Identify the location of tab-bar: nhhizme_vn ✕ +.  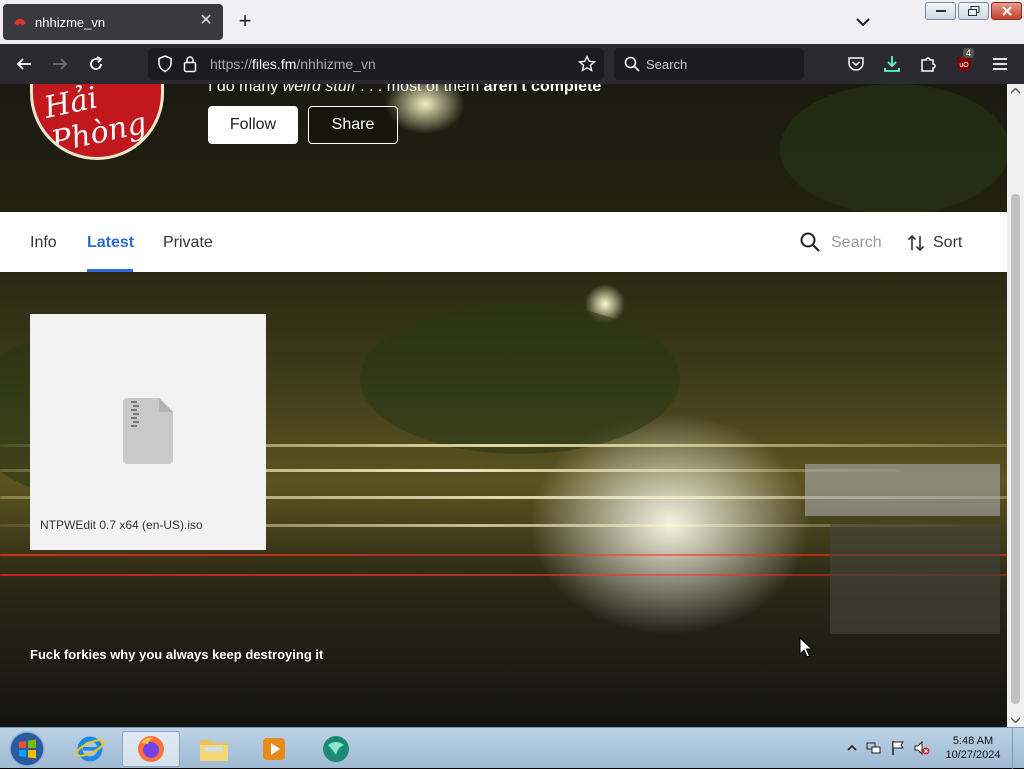
(512, 22).